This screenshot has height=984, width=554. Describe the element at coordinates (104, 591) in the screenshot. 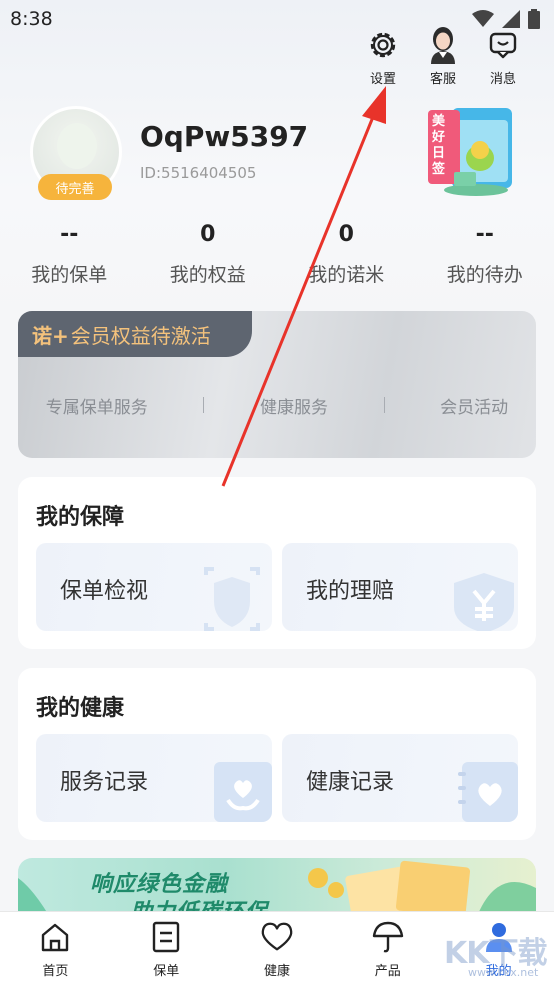

I see `tile-label: 保单检视` at that location.